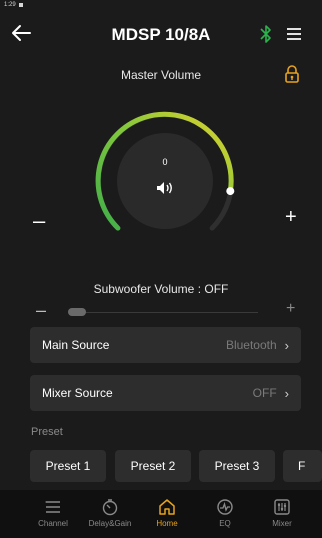 This screenshot has height=538, width=322. I want to click on tab-eq: EQ, so click(225, 513).